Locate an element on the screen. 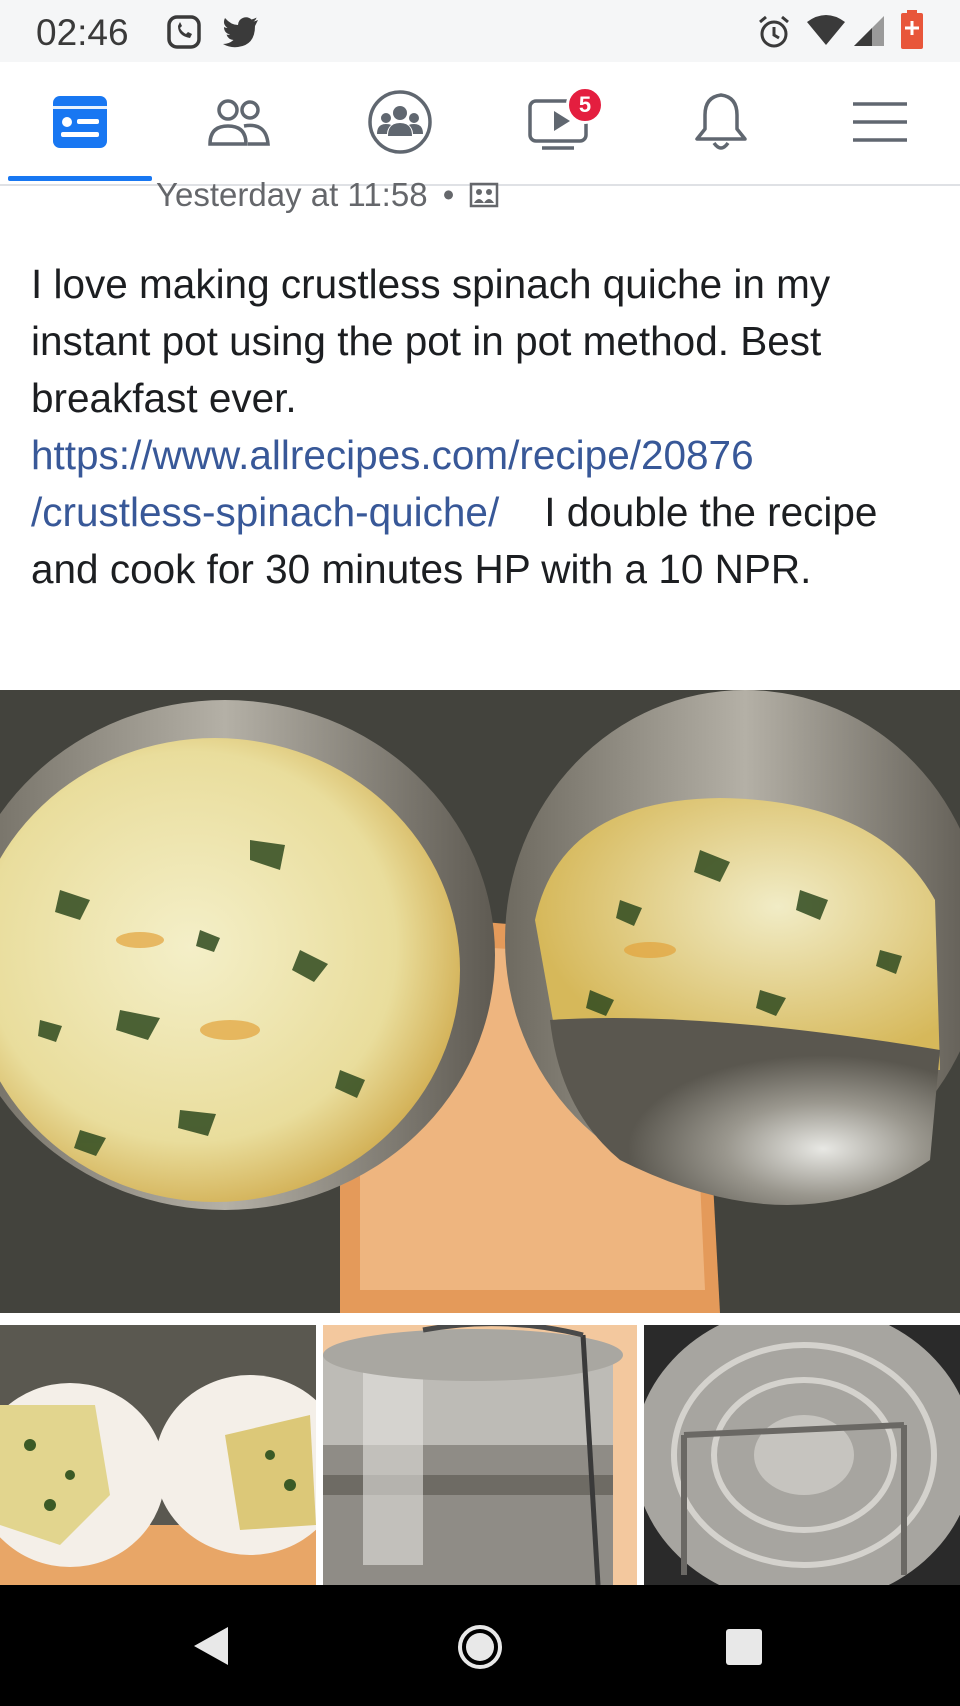  post-timestamp: Yesterday at 11:58 is located at coordinates (292, 194).